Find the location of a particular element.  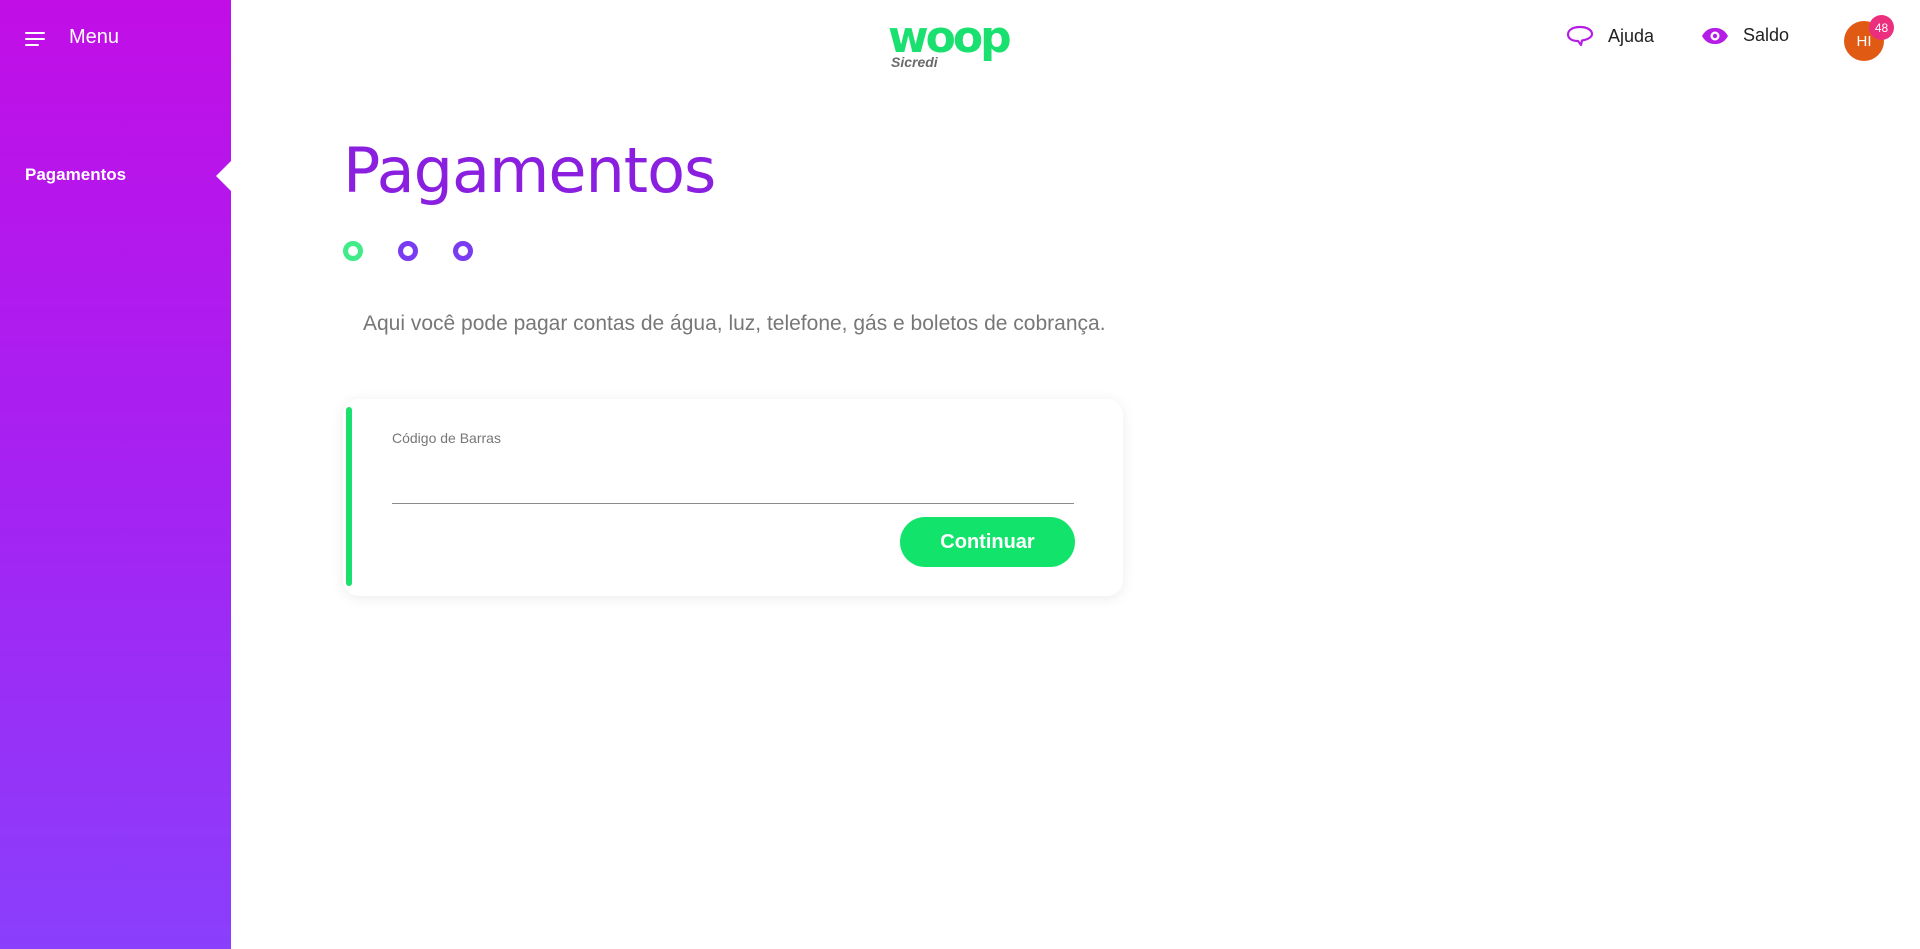

speech-bubble-icon is located at coordinates (1580, 36).